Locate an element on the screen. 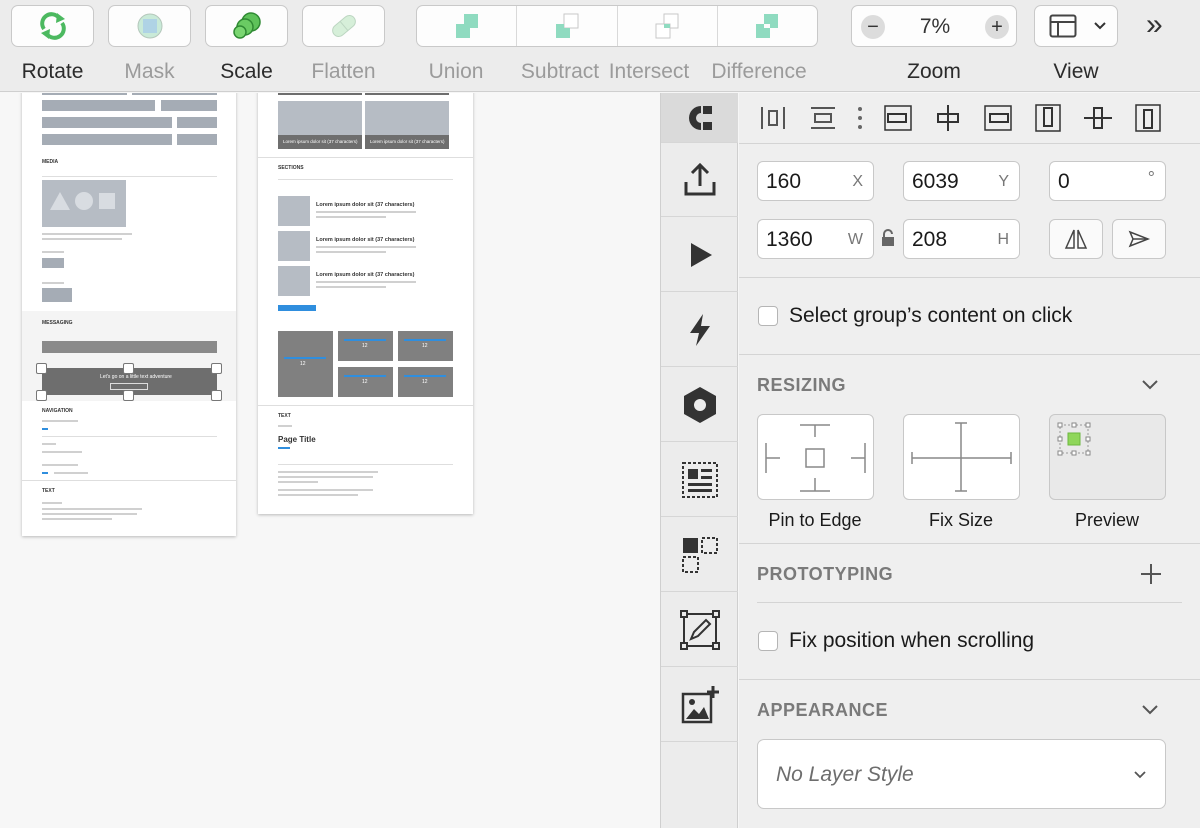 The image size is (1200, 828). y-field: 6039 Y is located at coordinates (961, 181).